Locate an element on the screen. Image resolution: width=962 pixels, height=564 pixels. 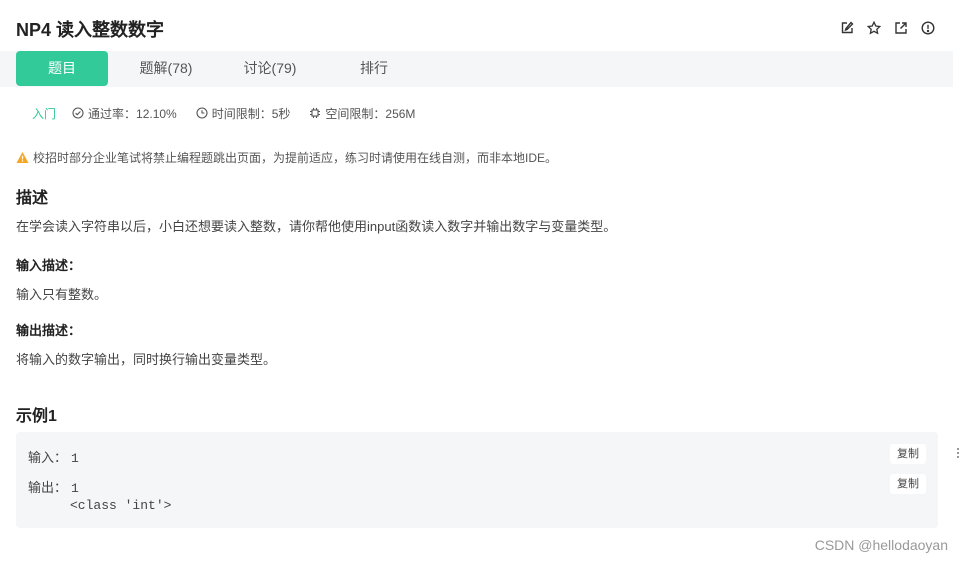
problem-header: NP4 读入整数数字 is located at coordinates (476, 26).